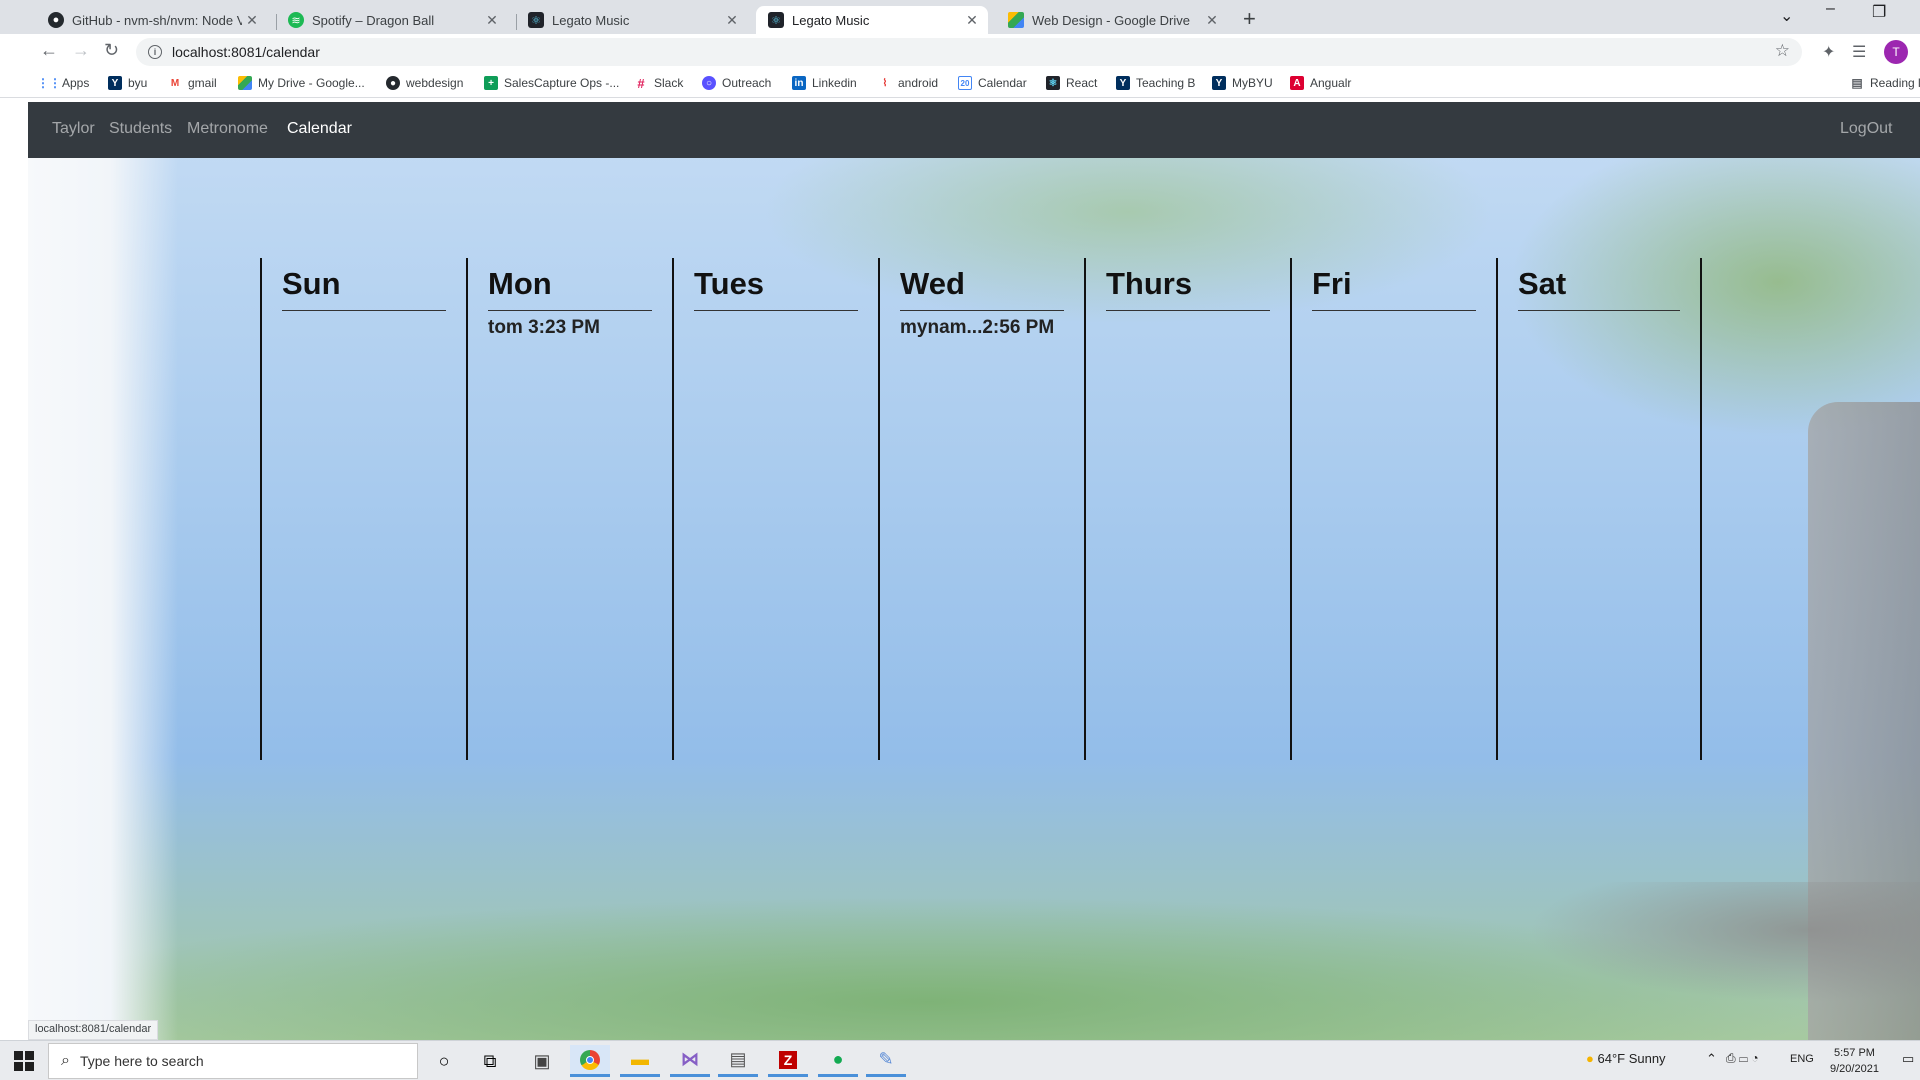 Image resolution: width=1920 pixels, height=1080 pixels. Describe the element at coordinates (918, 83) in the screenshot. I see `bookmark-label: android` at that location.